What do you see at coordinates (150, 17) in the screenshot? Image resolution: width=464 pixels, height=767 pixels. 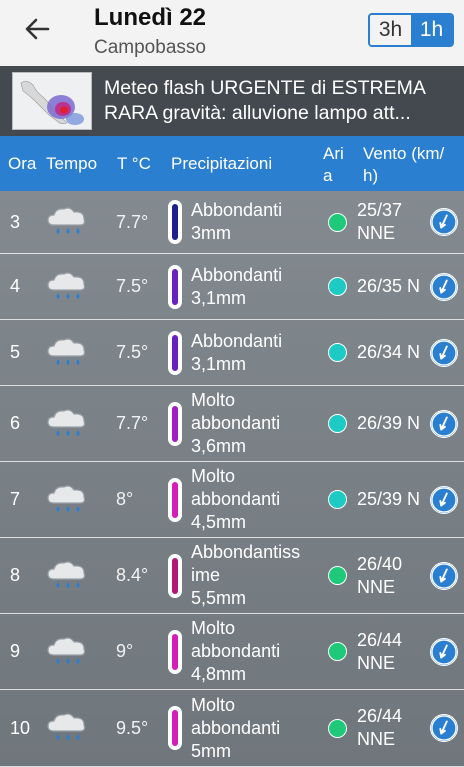 I see `page-title: Lunedì 22` at bounding box center [150, 17].